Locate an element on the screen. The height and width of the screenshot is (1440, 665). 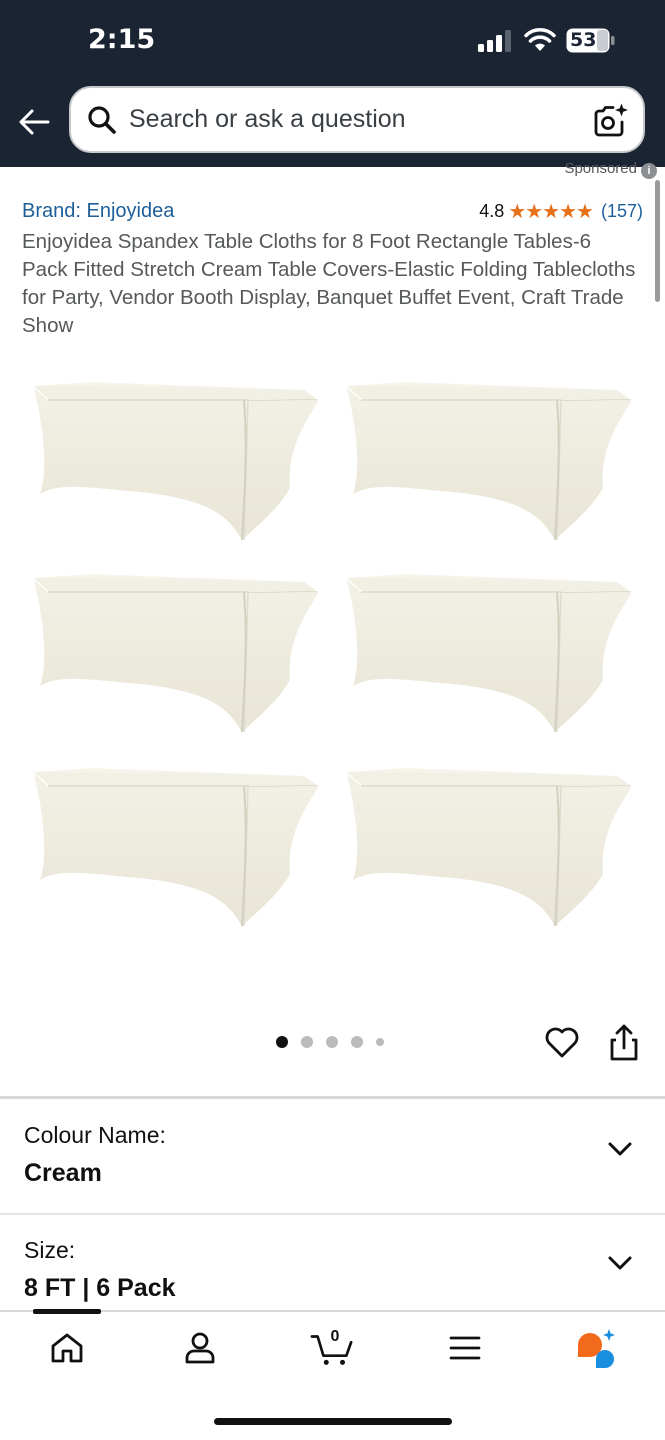
info-icon: i is located at coordinates (649, 171).